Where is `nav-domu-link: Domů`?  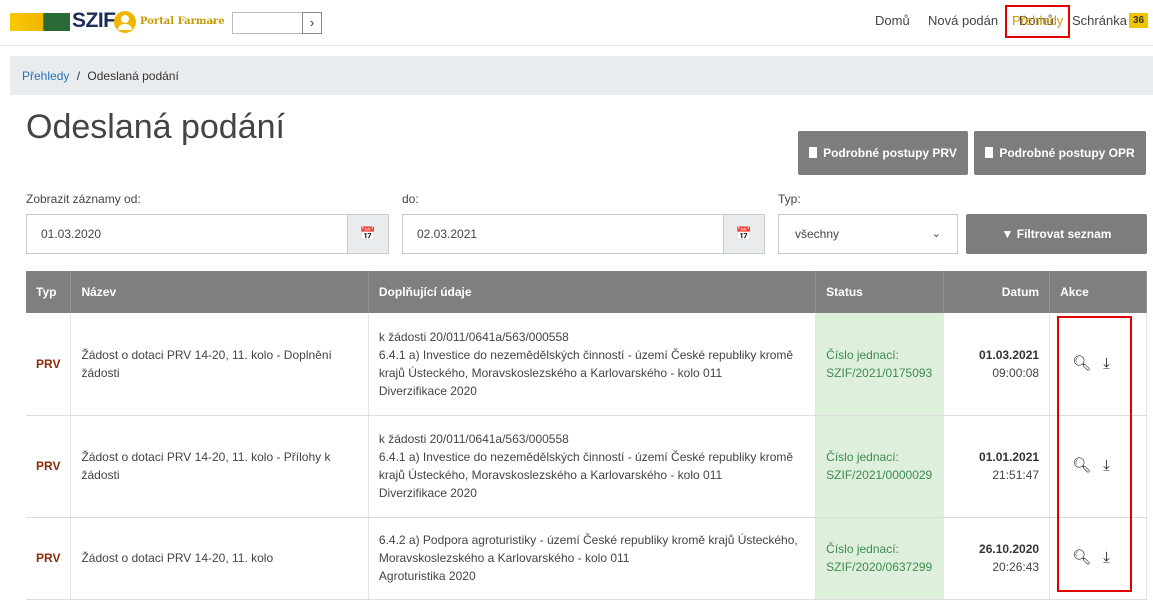 nav-domu-link: Domů is located at coordinates (892, 20).